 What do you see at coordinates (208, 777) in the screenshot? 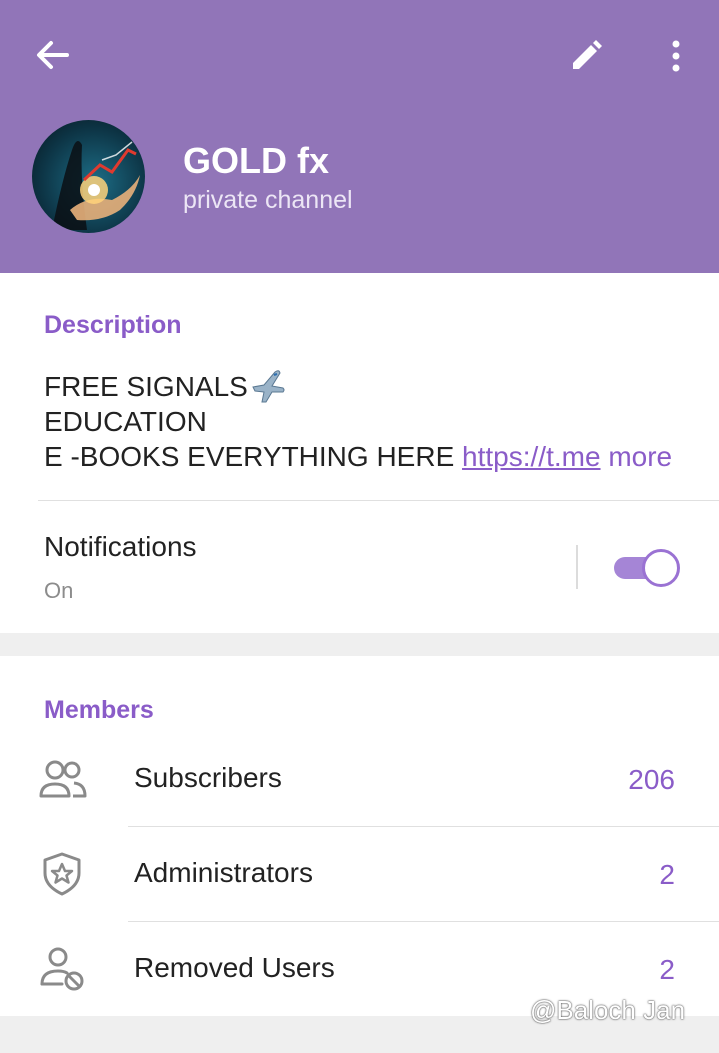
I see `subscribers-label: Subscribers` at bounding box center [208, 777].